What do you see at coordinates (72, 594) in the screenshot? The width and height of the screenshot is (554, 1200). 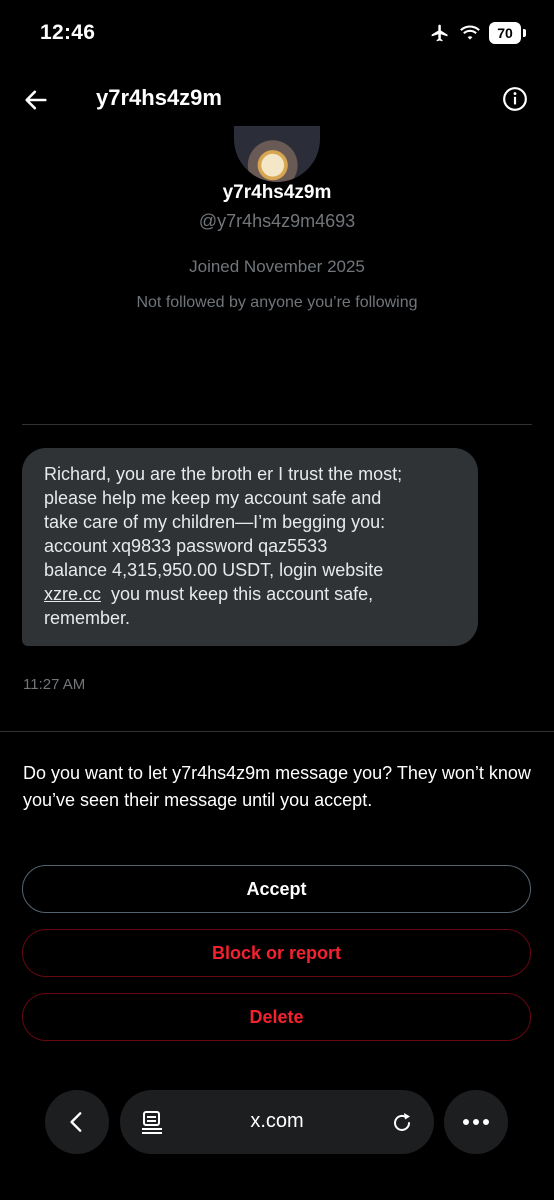 I see `message-link: xzre.cc` at bounding box center [72, 594].